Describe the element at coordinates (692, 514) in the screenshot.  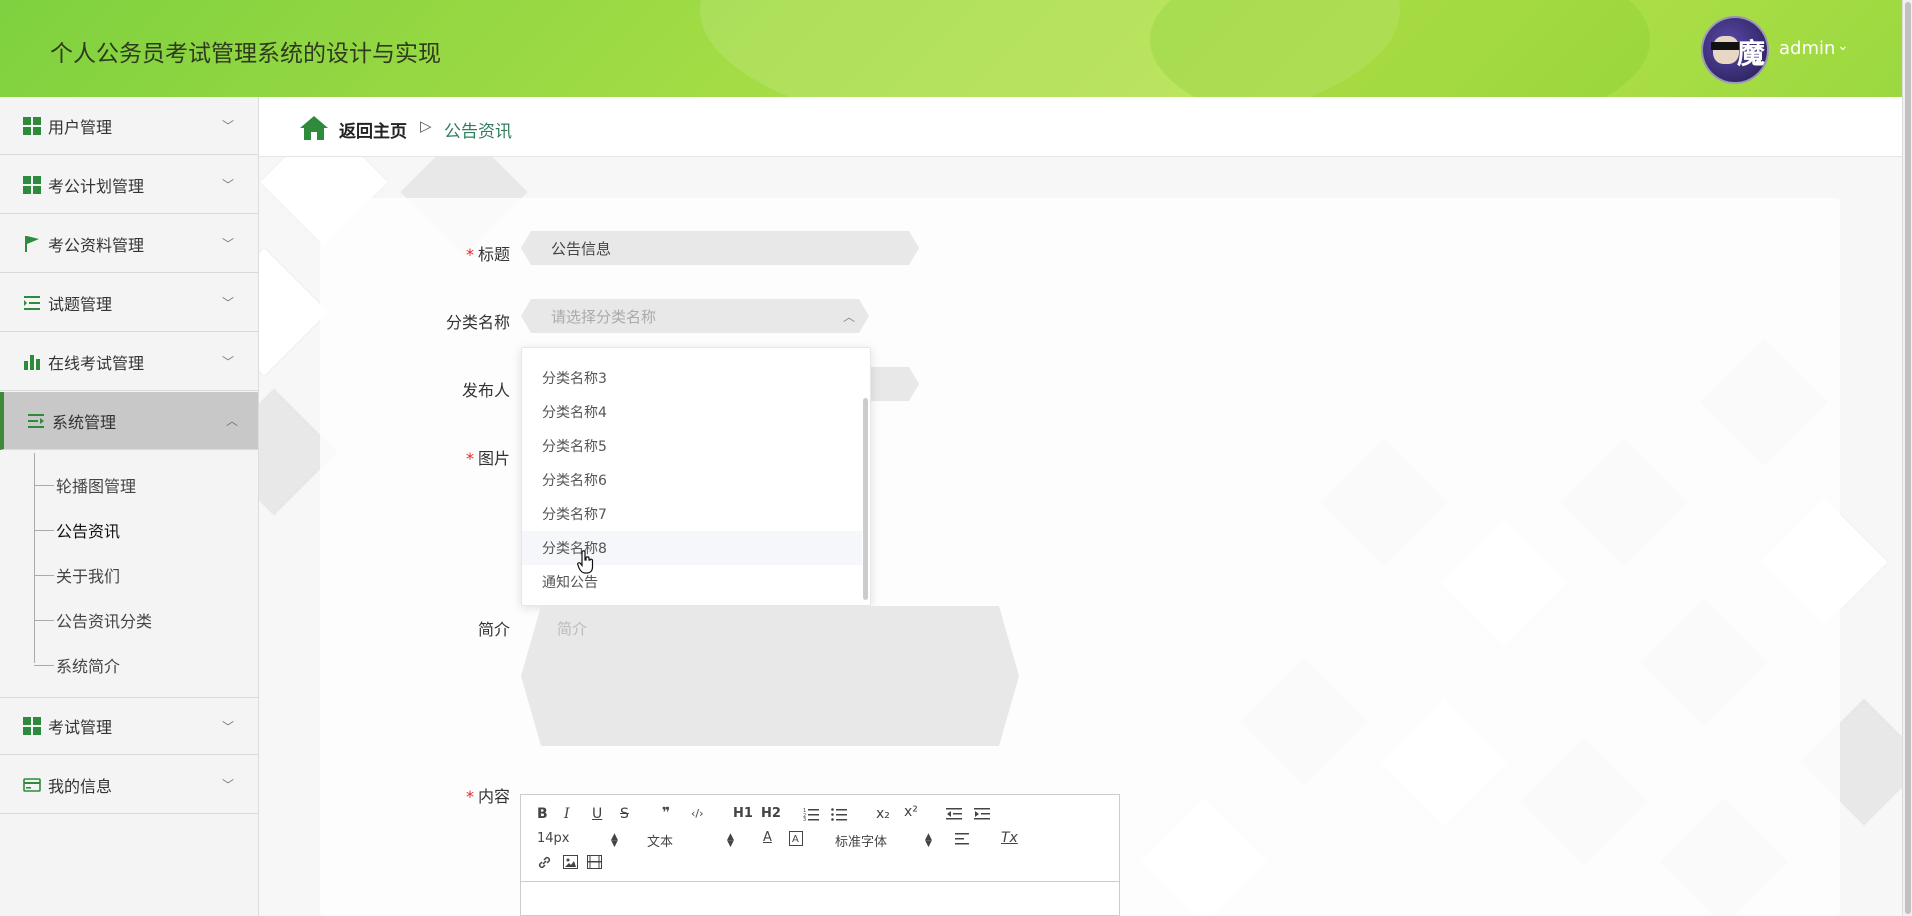
I see `dropdown-option: 分类名称7` at that location.